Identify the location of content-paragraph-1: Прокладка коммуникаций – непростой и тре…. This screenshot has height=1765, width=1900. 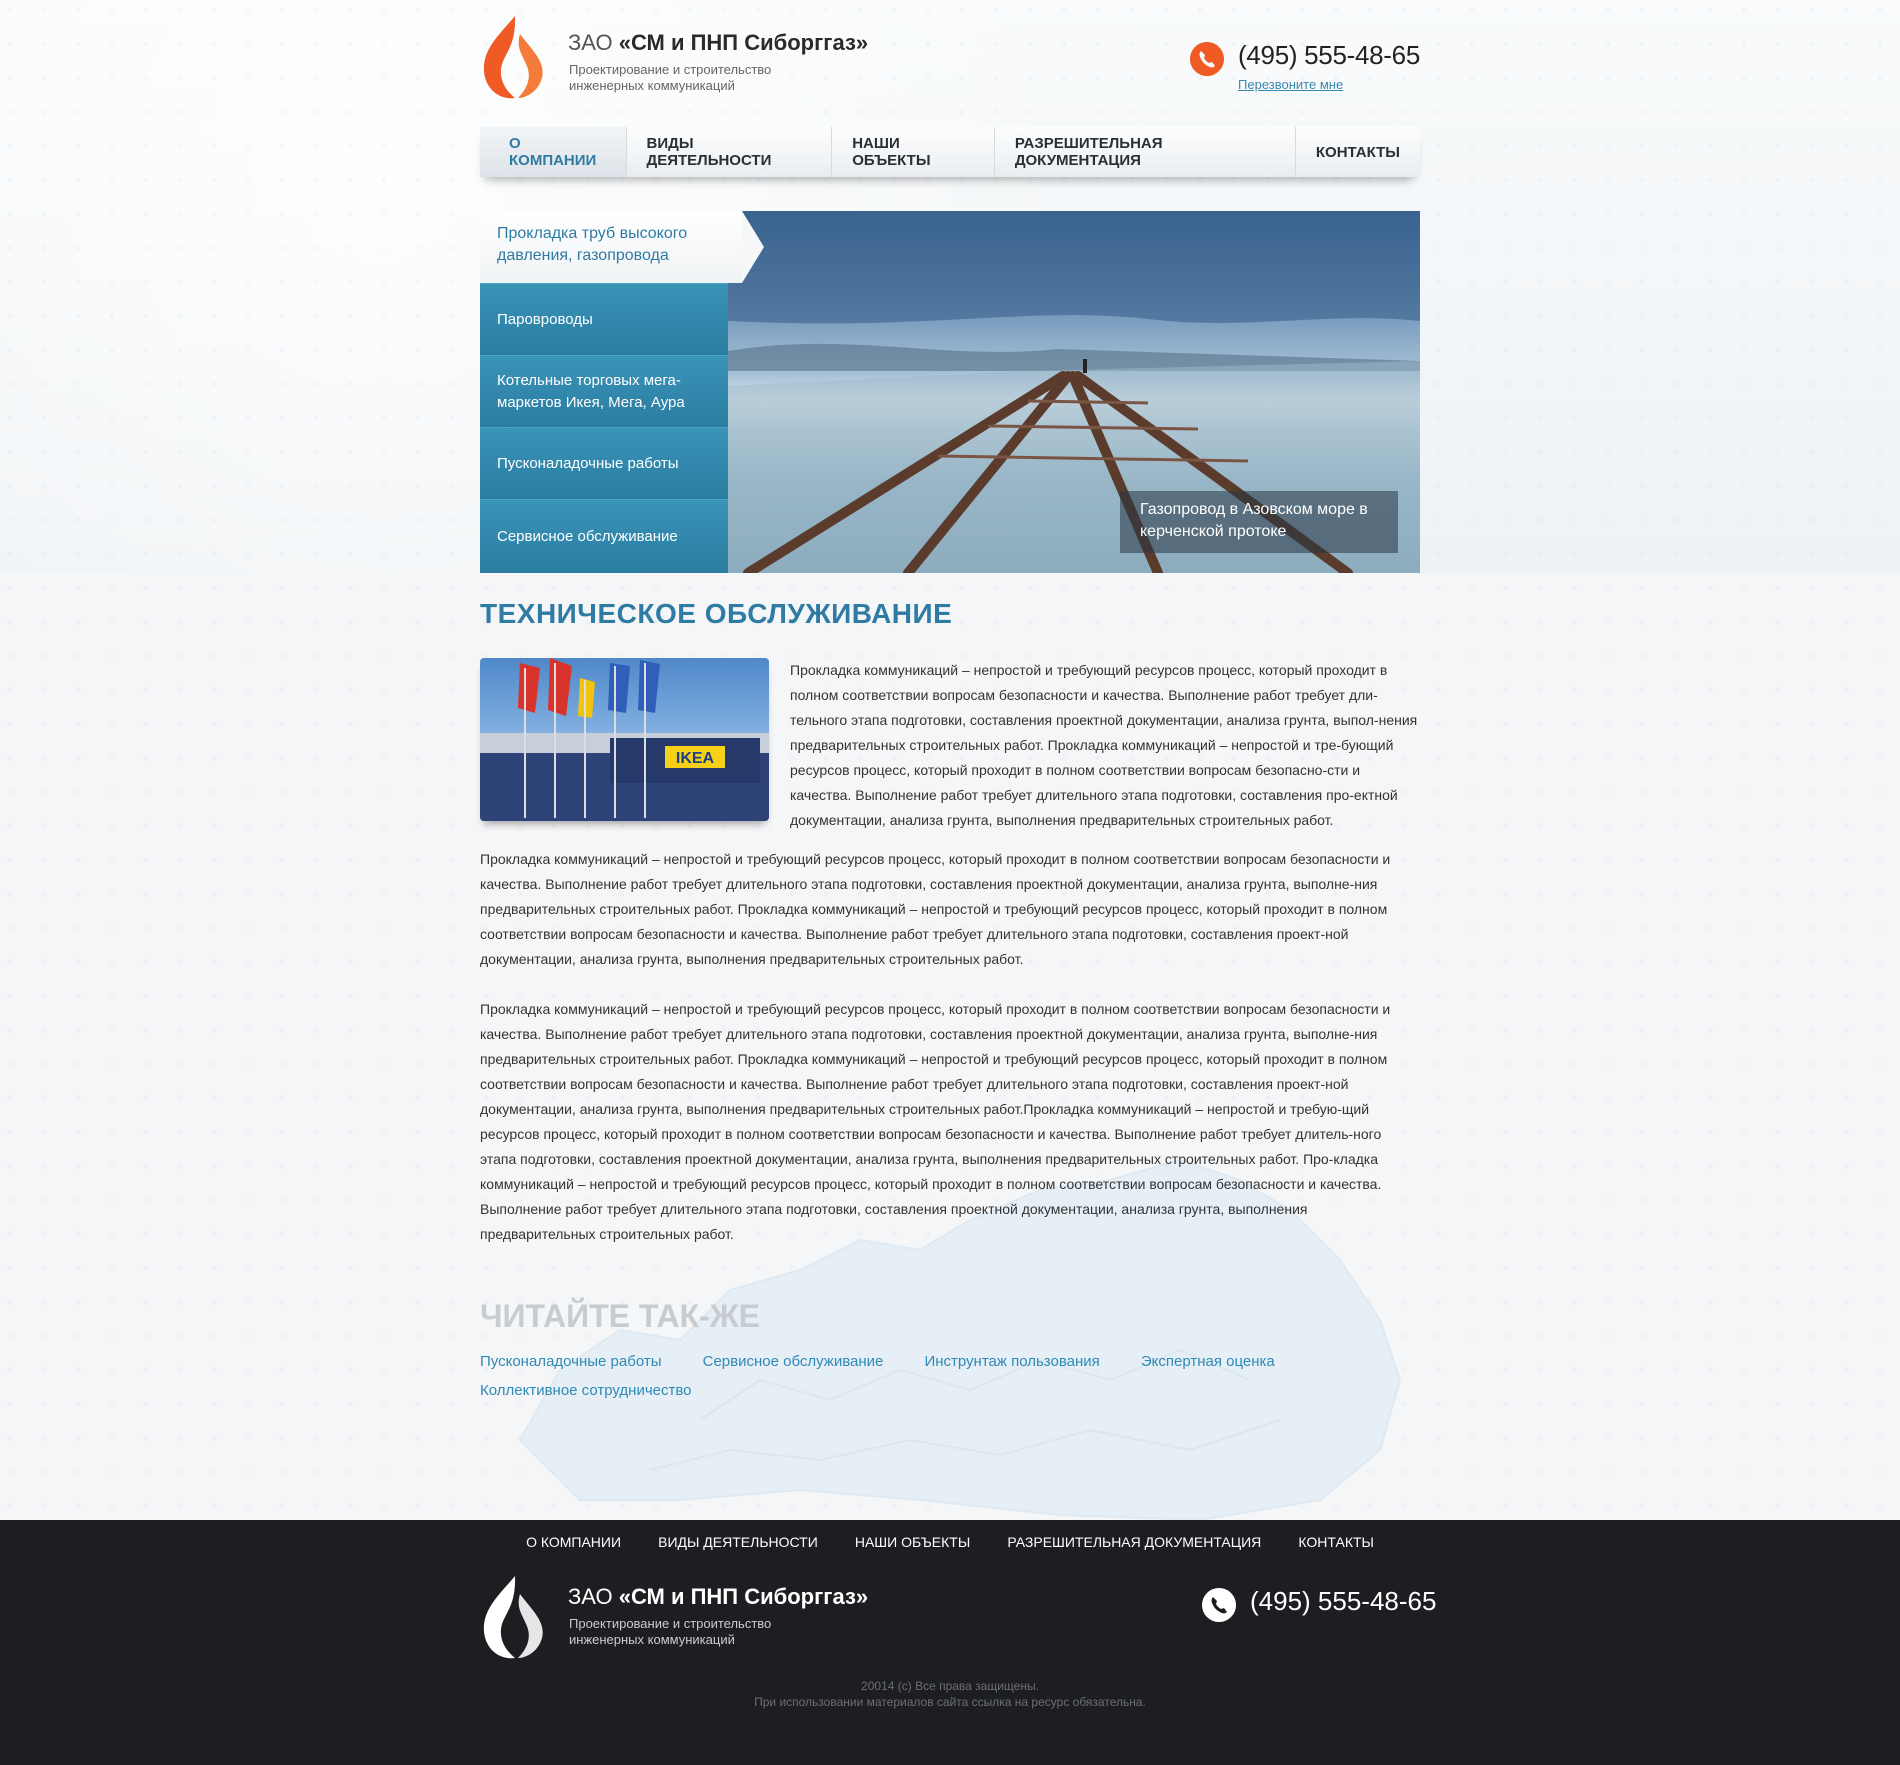
(935, 909).